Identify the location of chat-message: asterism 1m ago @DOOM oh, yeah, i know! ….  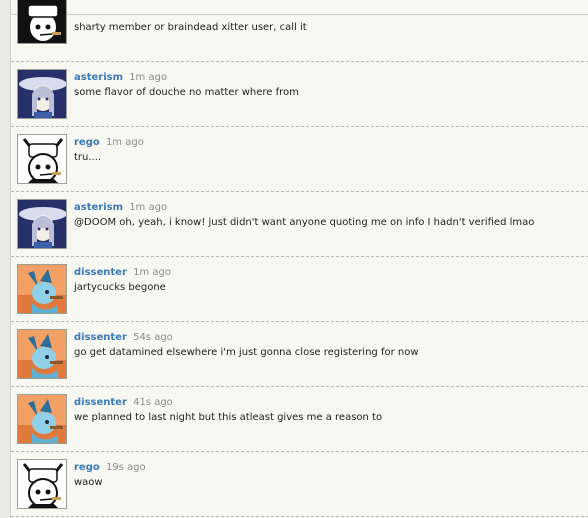
(299, 224).